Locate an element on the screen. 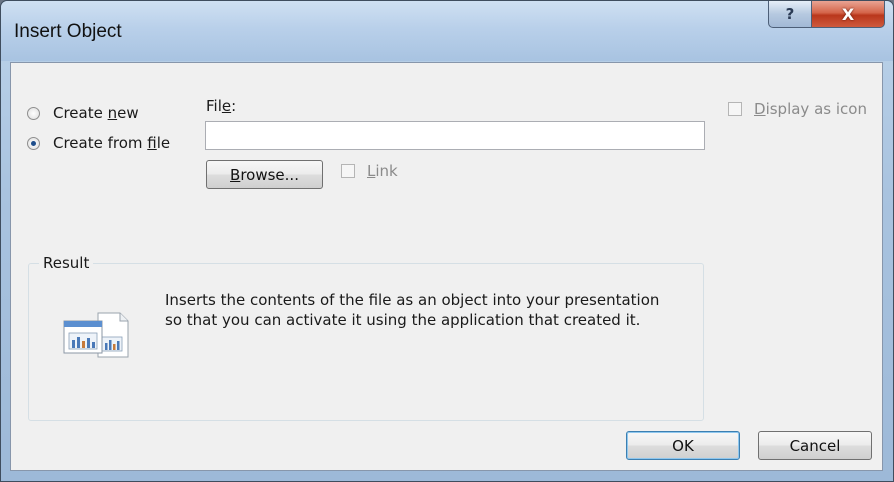 Image resolution: width=894 pixels, height=482 pixels. close-button: X is located at coordinates (848, 14).